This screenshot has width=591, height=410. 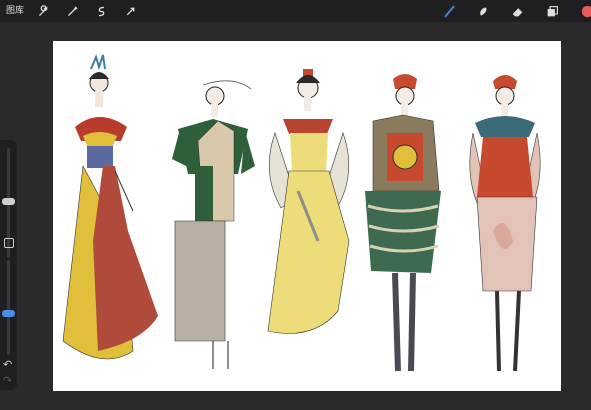 I want to click on gallery-button: 图库, so click(x=15, y=9).